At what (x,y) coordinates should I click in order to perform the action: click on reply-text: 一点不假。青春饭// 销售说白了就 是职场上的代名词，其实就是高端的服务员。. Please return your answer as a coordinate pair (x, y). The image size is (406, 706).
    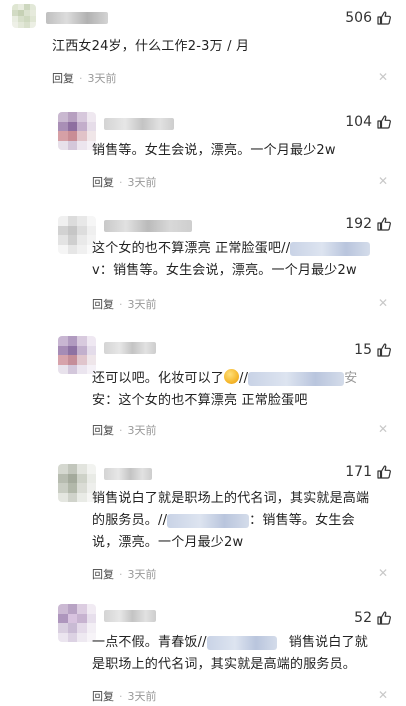
    Looking at the image, I should click on (242, 654).